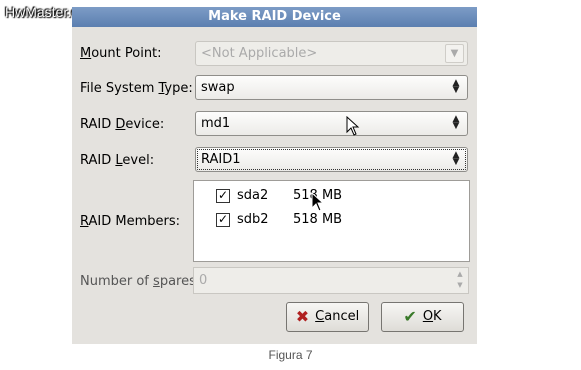 Image resolution: width=581 pixels, height=370 pixels. Describe the element at coordinates (122, 124) in the screenshot. I see `raid-device-label: RAID Device:` at that location.